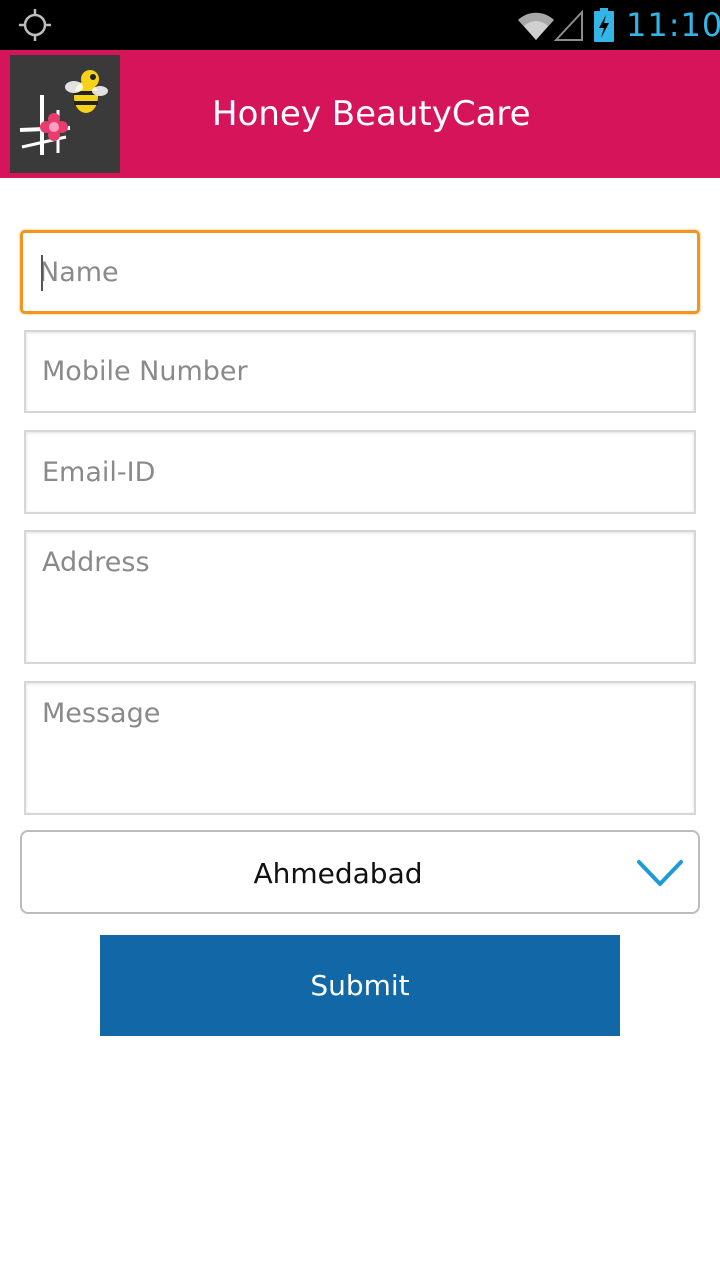  What do you see at coordinates (660, 873) in the screenshot?
I see `chevron-down-icon` at bounding box center [660, 873].